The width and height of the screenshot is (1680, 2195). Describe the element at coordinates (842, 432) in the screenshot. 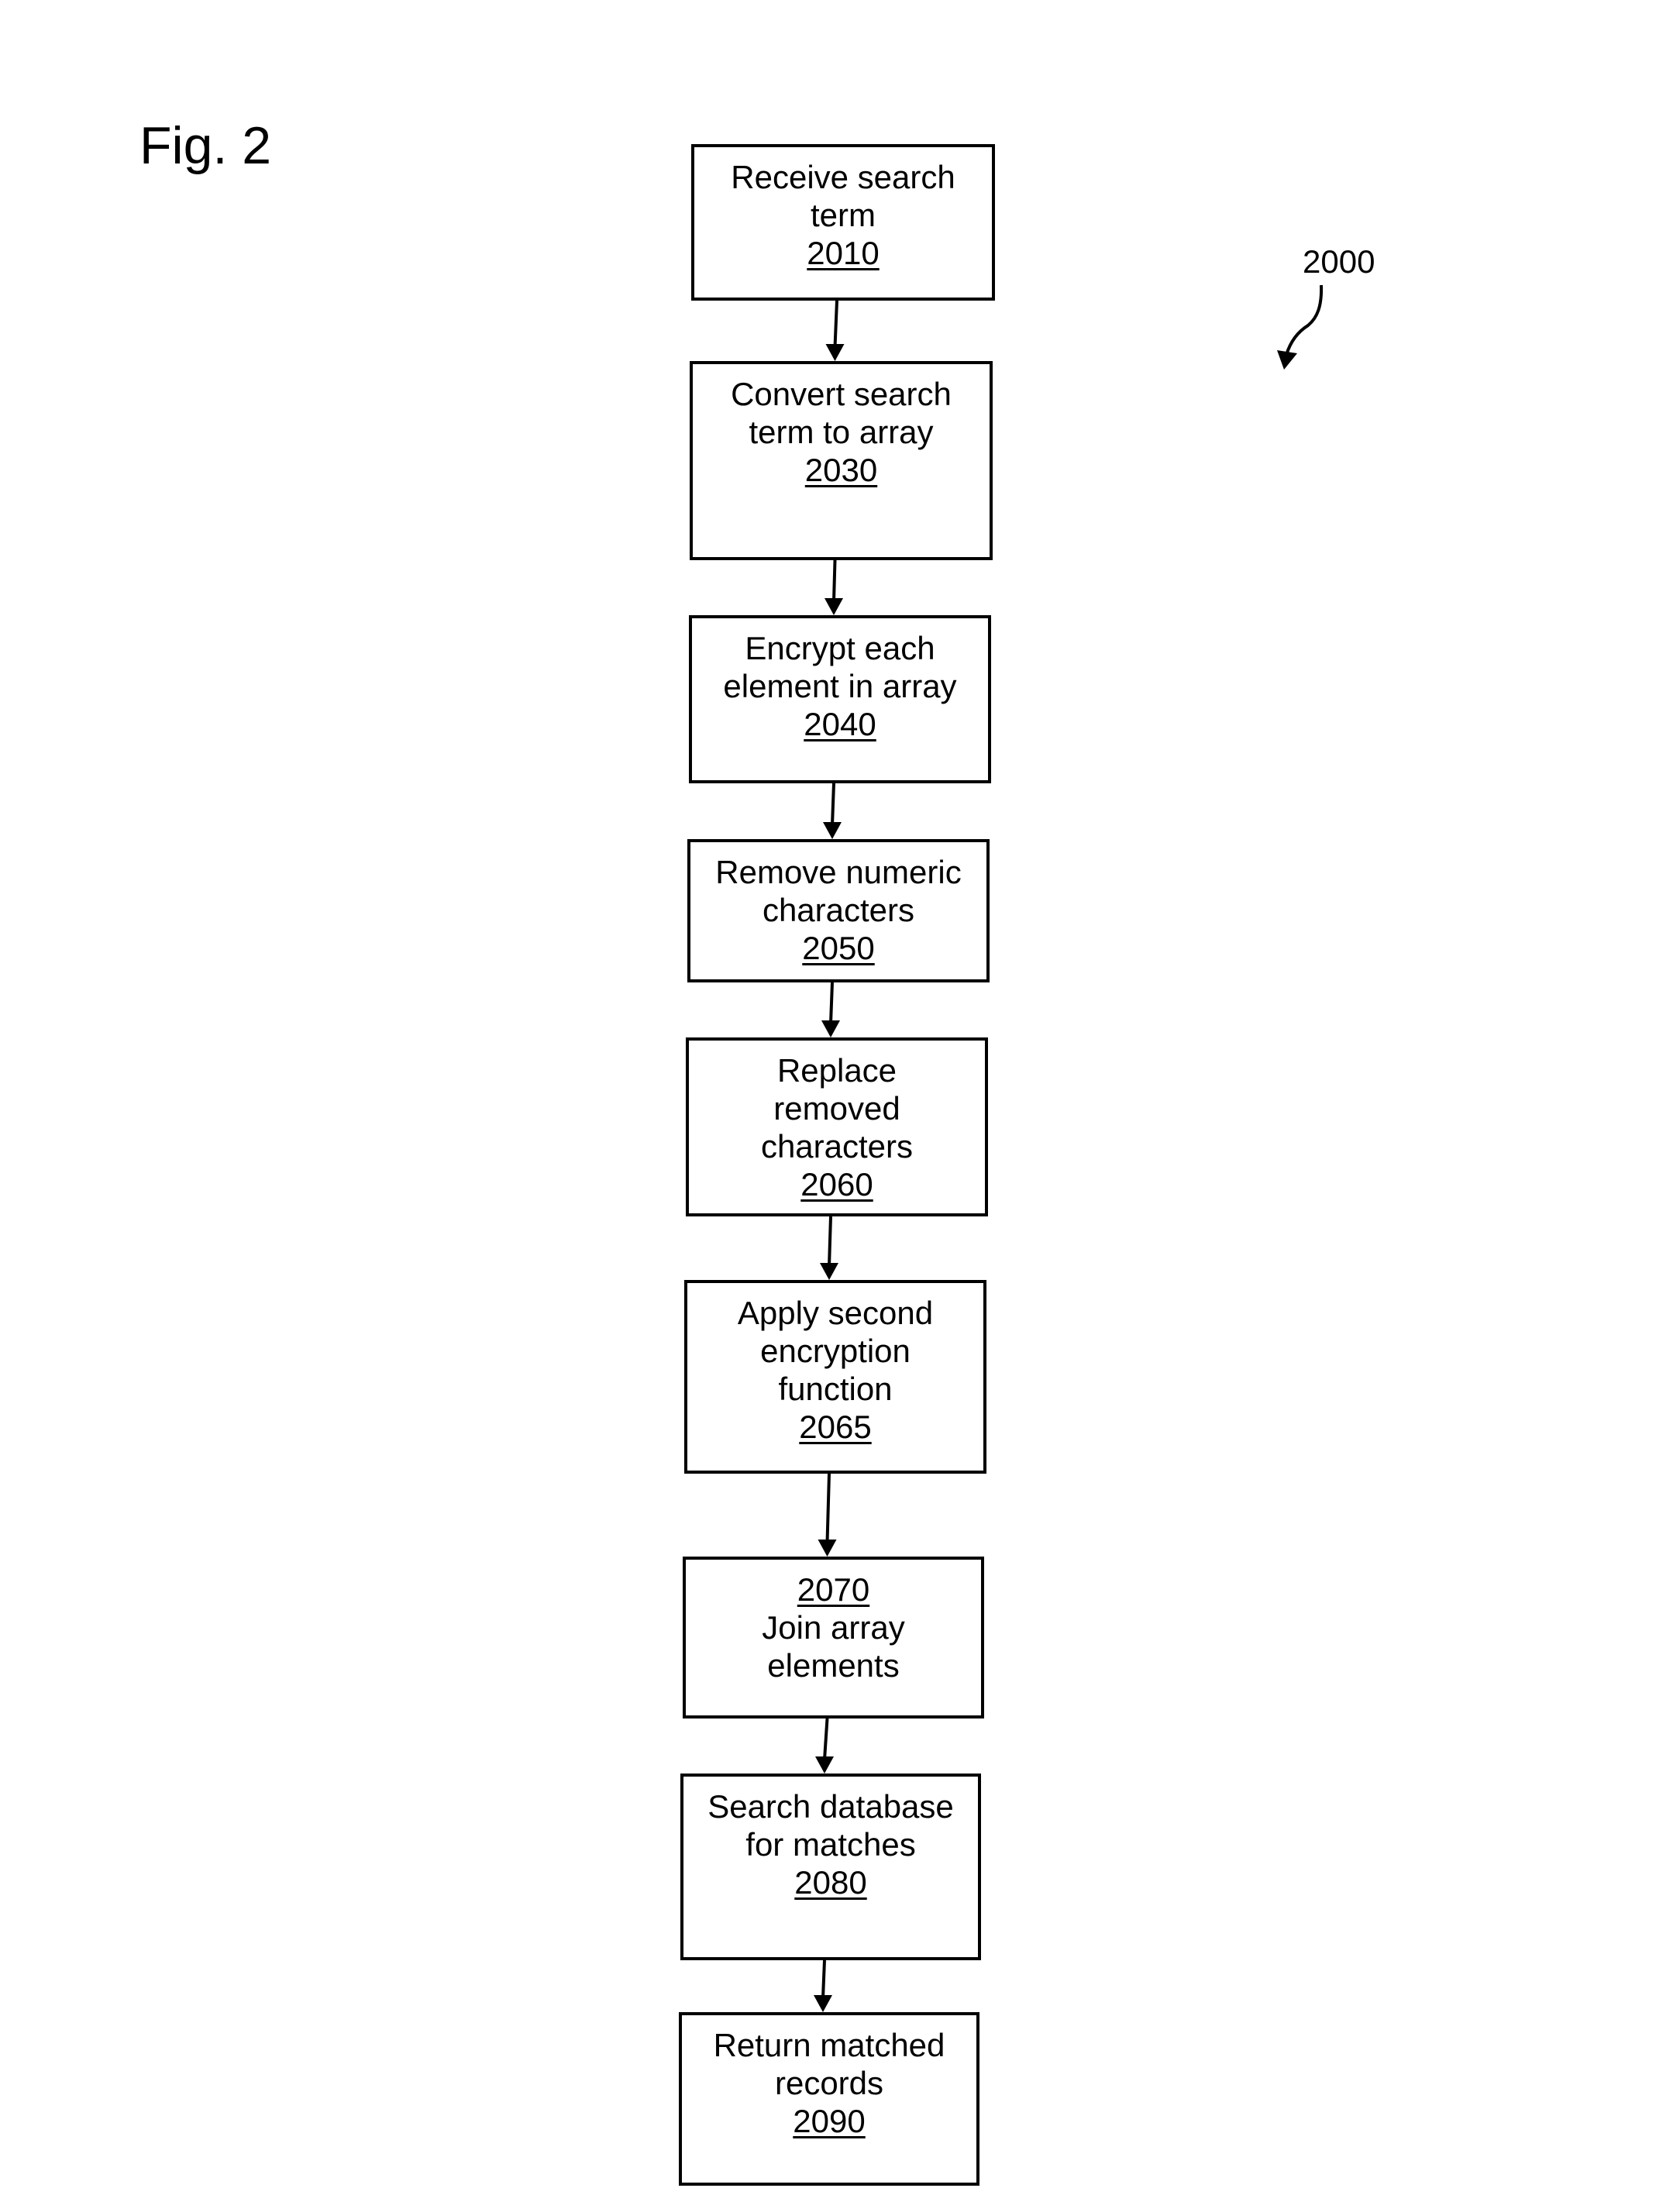

I see `step-label-line: term to array` at that location.